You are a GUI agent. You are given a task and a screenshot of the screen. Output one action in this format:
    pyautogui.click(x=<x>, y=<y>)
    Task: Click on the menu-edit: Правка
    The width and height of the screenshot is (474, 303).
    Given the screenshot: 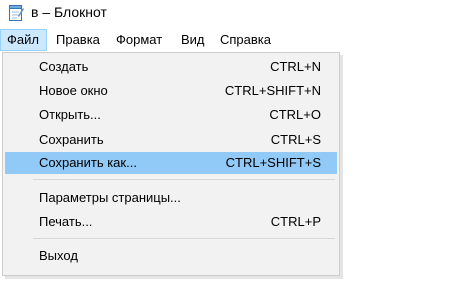 What is the action you would take?
    pyautogui.click(x=78, y=40)
    